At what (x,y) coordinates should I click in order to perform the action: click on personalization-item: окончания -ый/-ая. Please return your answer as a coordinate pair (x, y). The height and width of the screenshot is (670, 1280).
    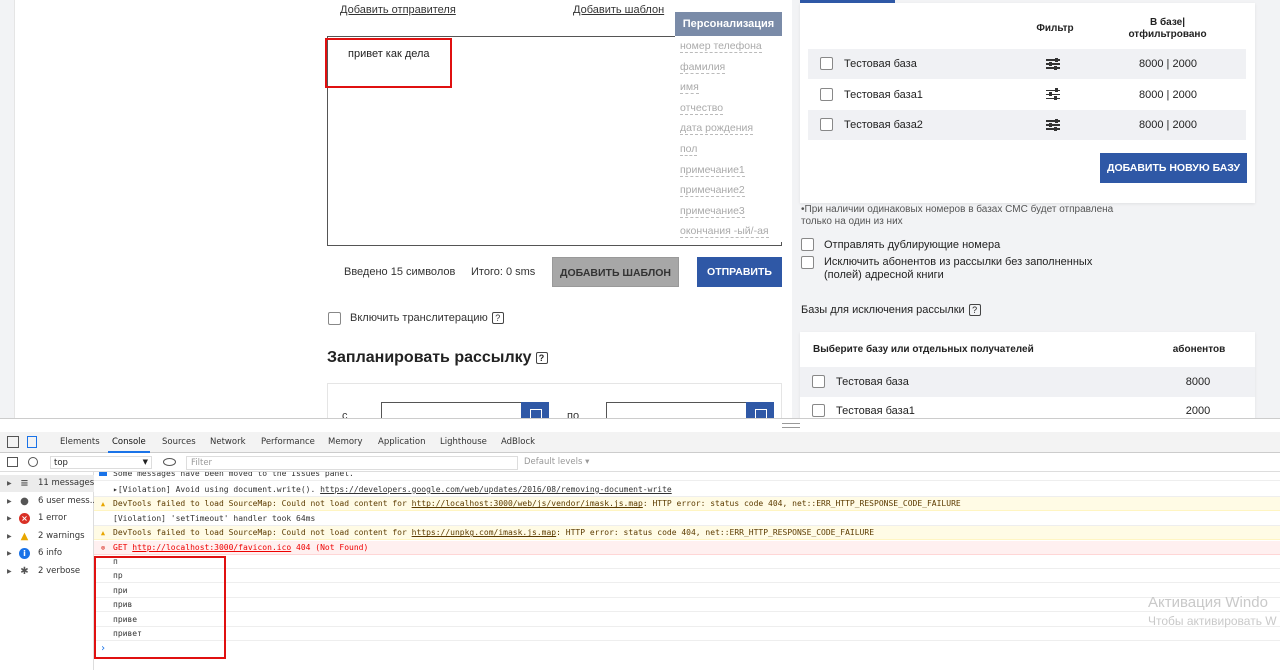
    Looking at the image, I should click on (728, 231).